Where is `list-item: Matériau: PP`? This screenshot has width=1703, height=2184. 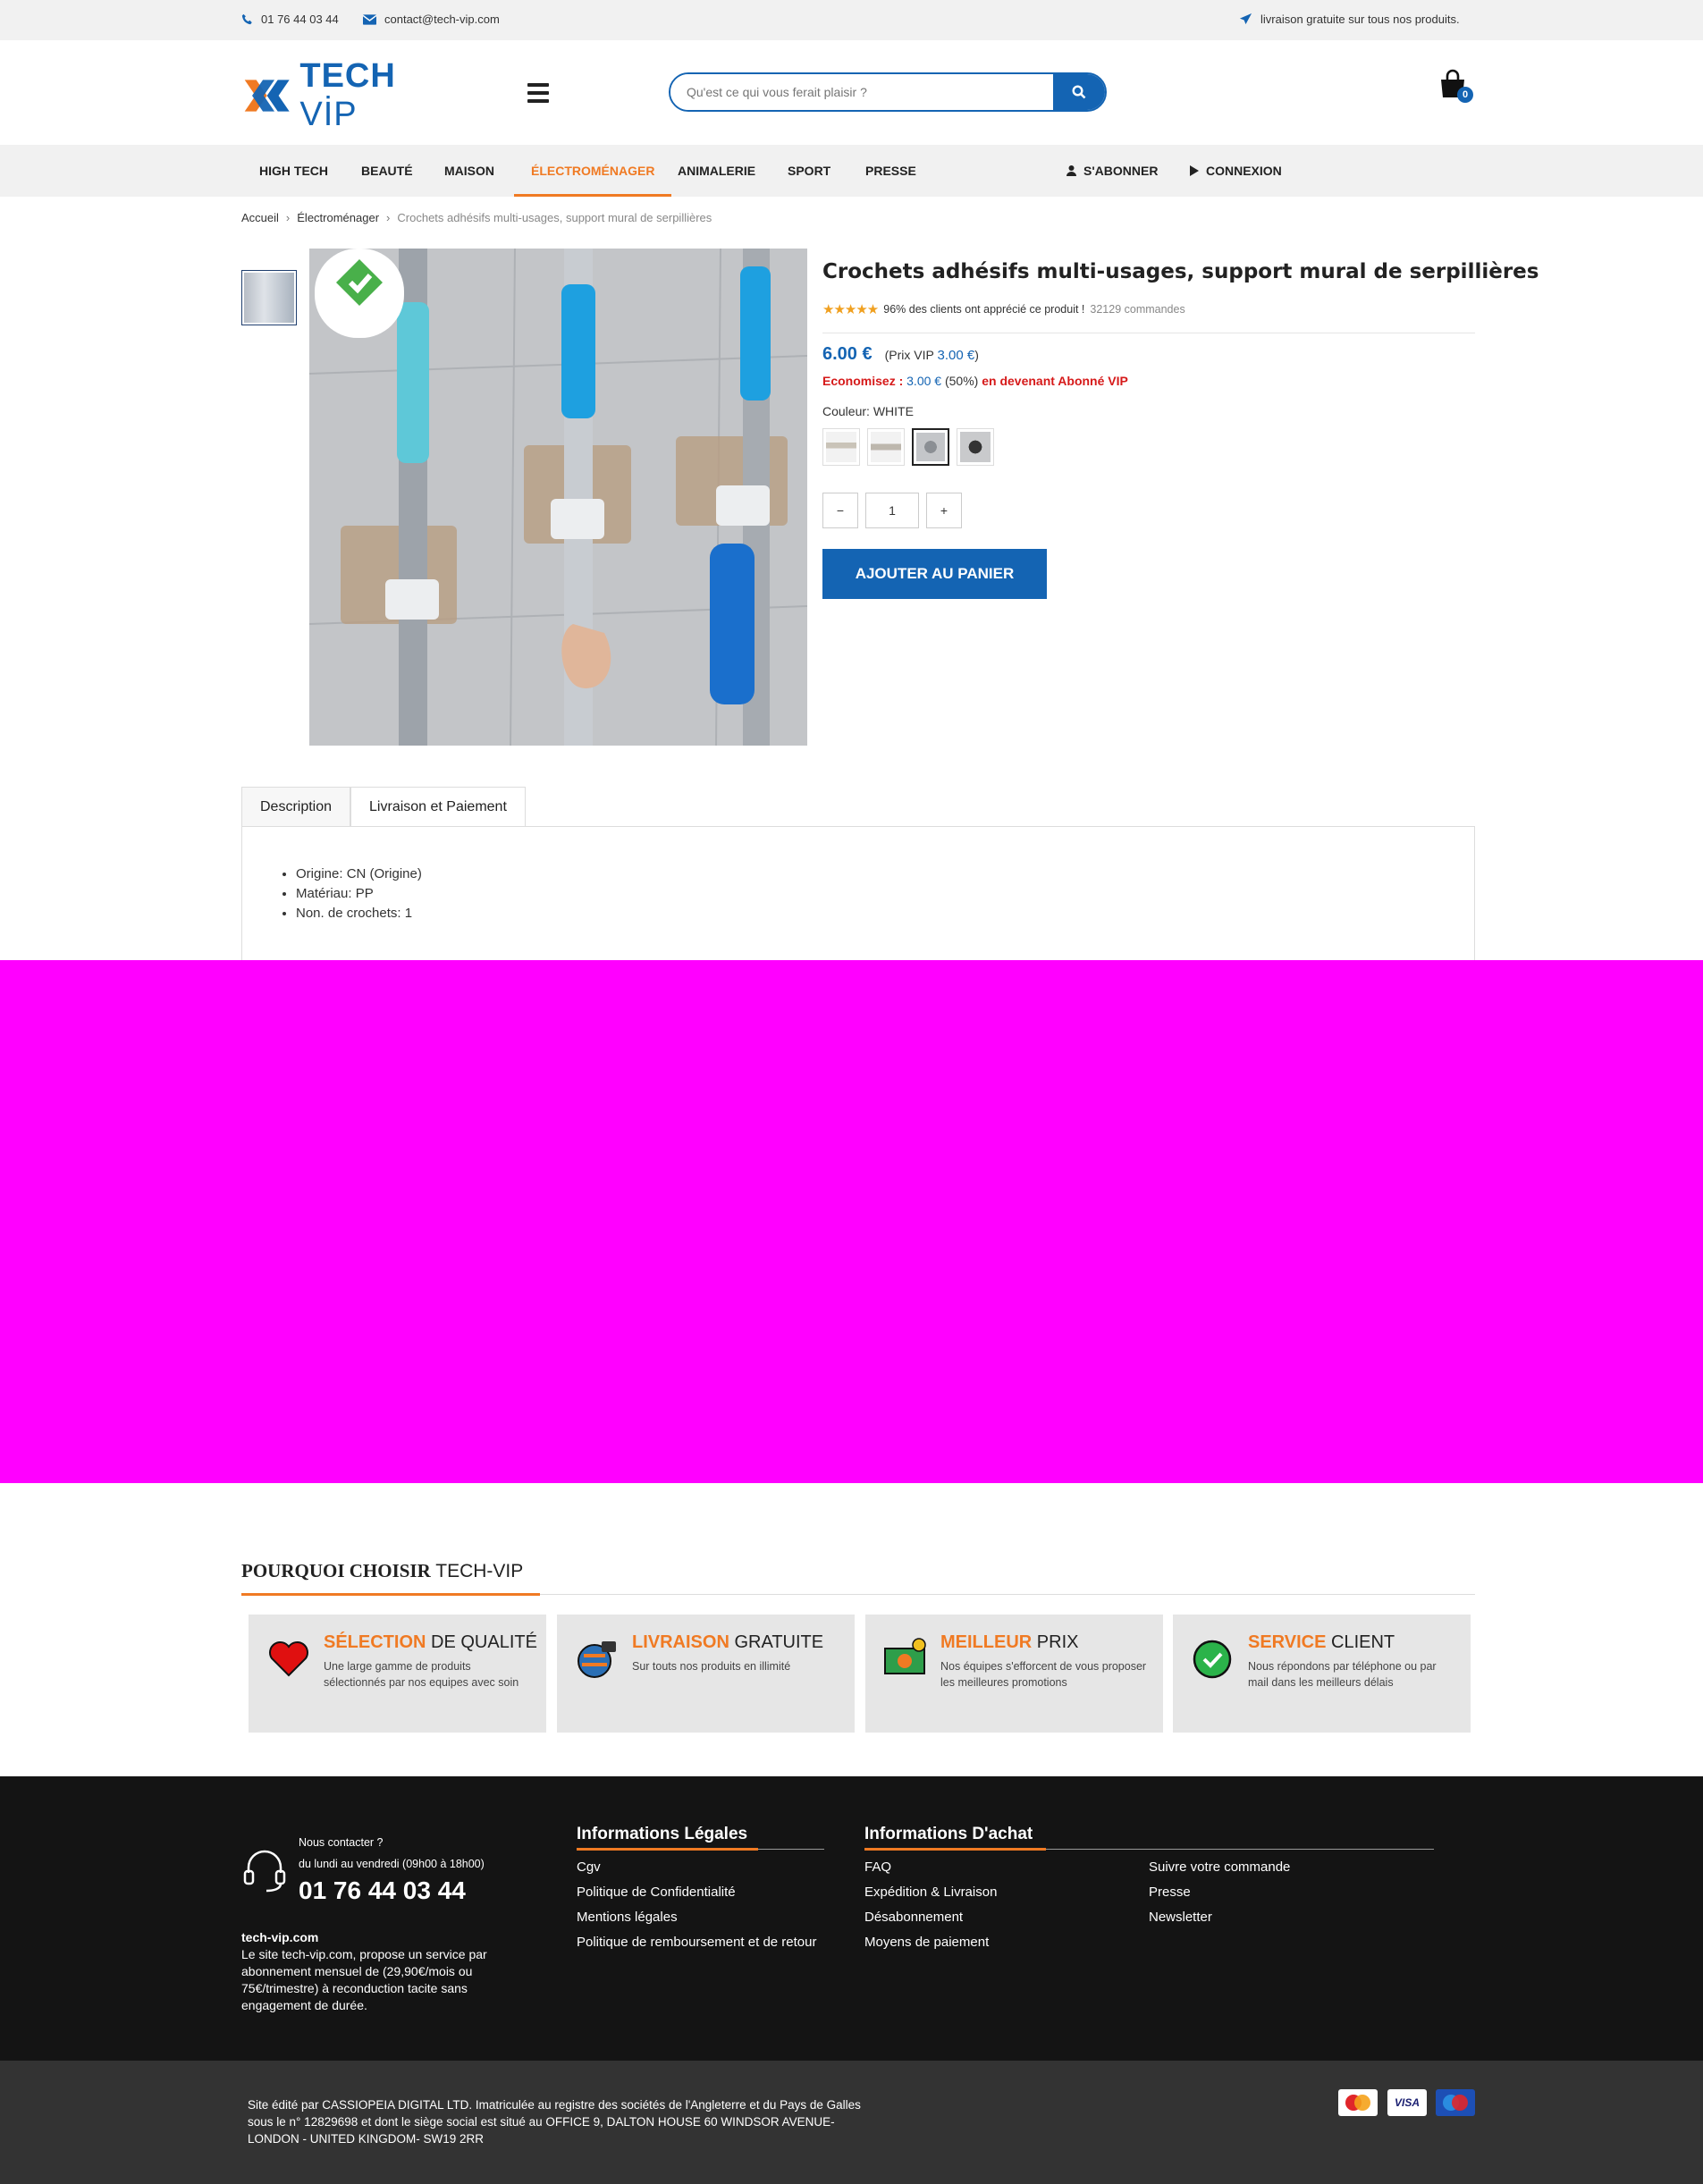 list-item: Matériau: PP is located at coordinates (885, 894).